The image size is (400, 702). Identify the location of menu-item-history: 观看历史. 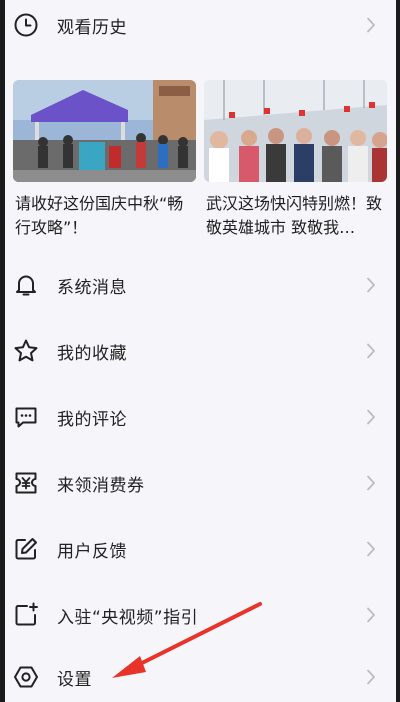
(200, 29).